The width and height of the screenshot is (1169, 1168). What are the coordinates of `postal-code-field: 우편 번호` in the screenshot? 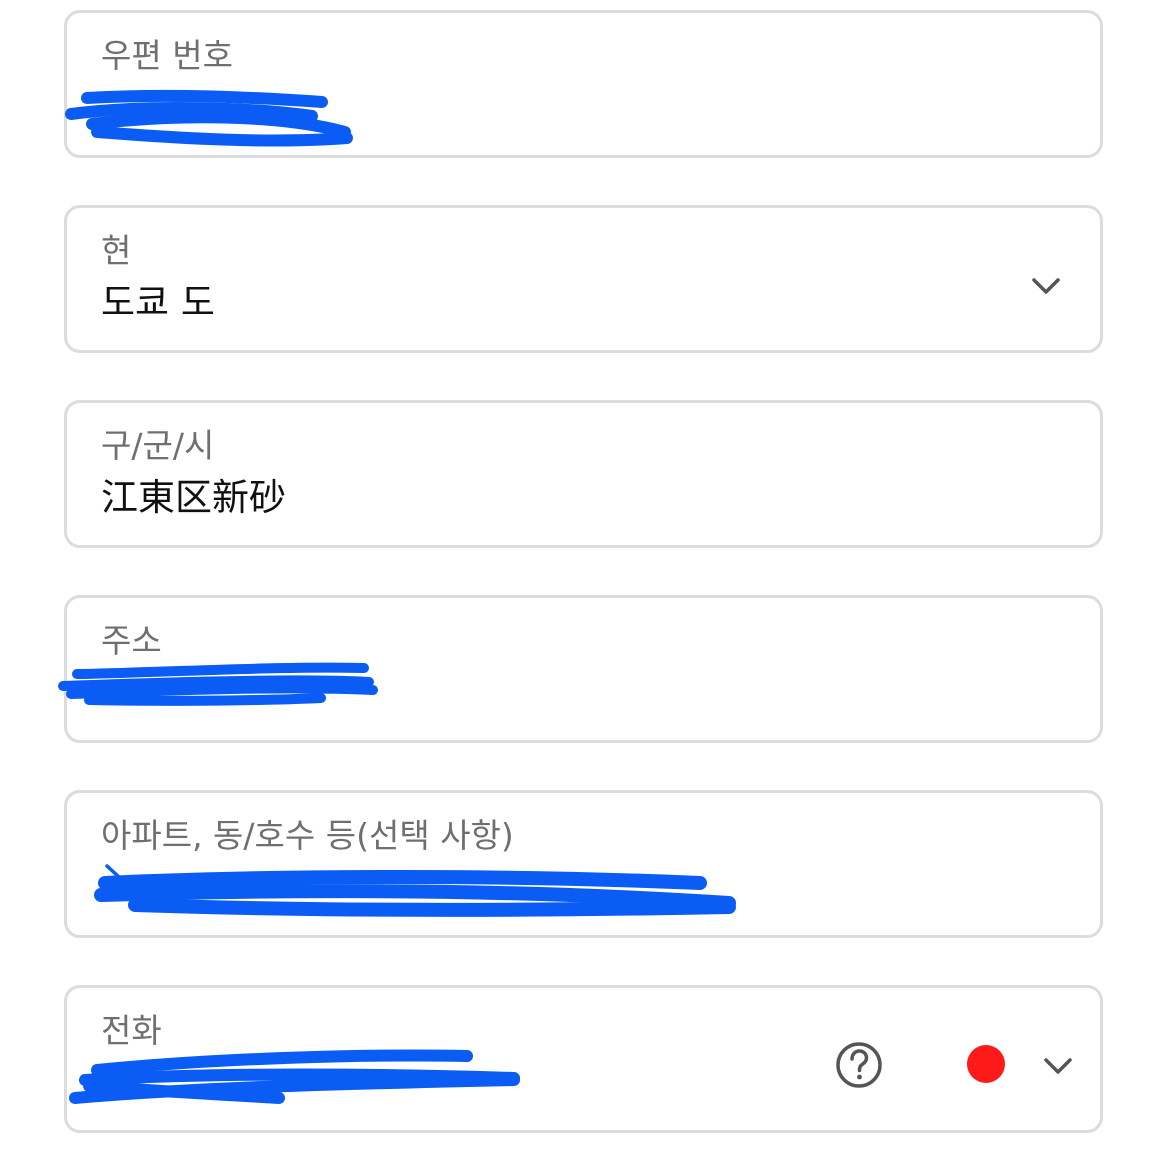 It's located at (583, 84).